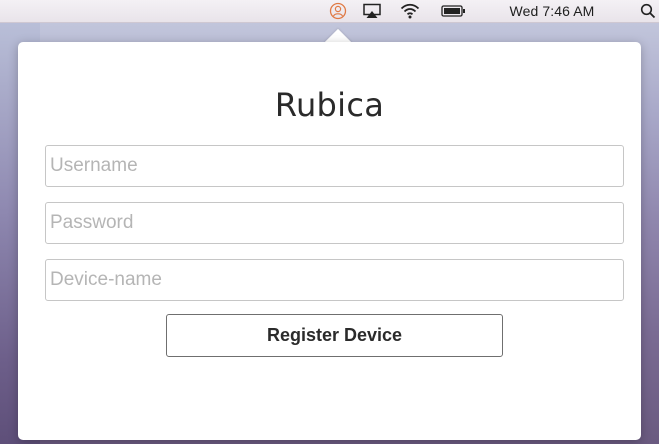 The width and height of the screenshot is (659, 444). Describe the element at coordinates (334, 223) in the screenshot. I see `password-field` at that location.